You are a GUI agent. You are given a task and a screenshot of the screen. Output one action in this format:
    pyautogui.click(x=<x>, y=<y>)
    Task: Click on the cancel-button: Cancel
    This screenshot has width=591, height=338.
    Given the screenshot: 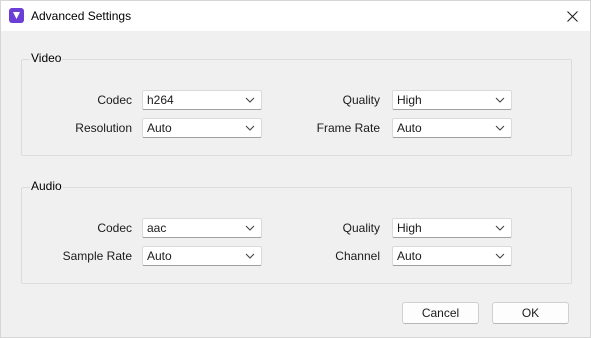 What is the action you would take?
    pyautogui.click(x=440, y=313)
    